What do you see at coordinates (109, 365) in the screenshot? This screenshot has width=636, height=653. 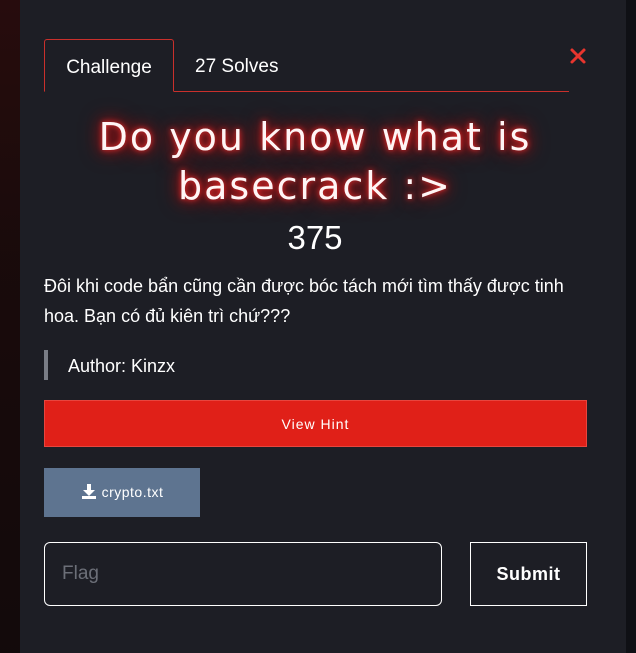 I see `challenge-author: Author: Kinzx` at bounding box center [109, 365].